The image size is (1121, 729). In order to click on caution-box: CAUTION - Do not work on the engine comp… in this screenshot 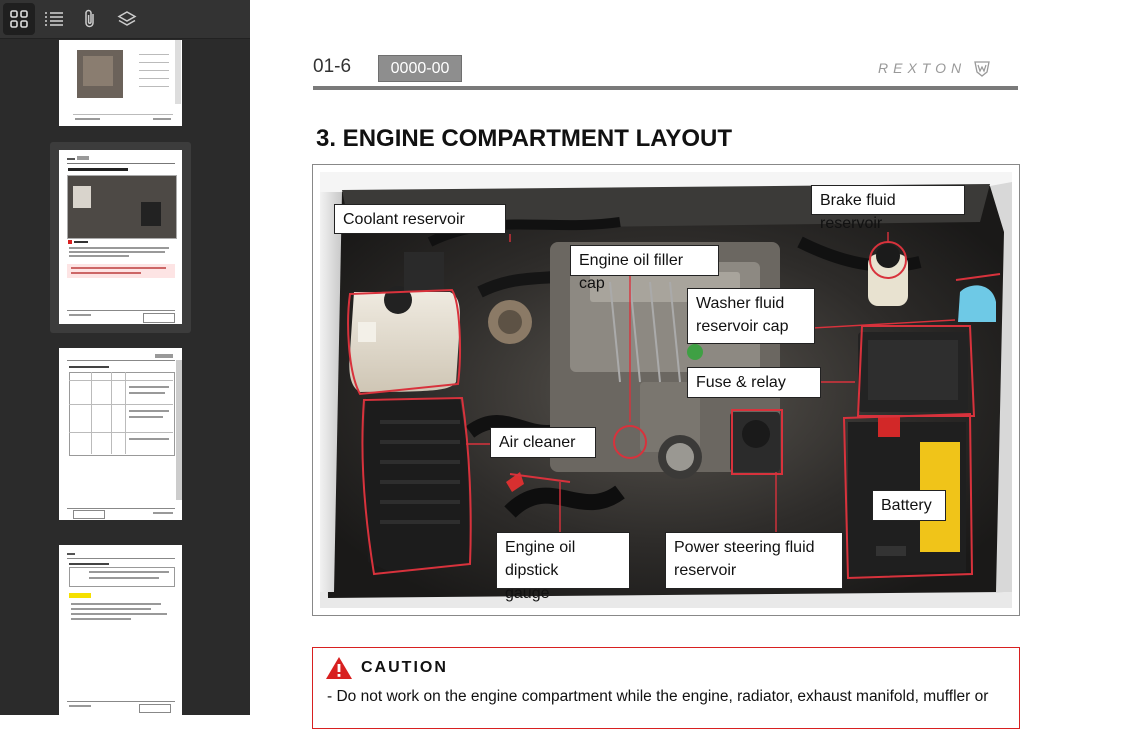, I will do `click(666, 688)`.